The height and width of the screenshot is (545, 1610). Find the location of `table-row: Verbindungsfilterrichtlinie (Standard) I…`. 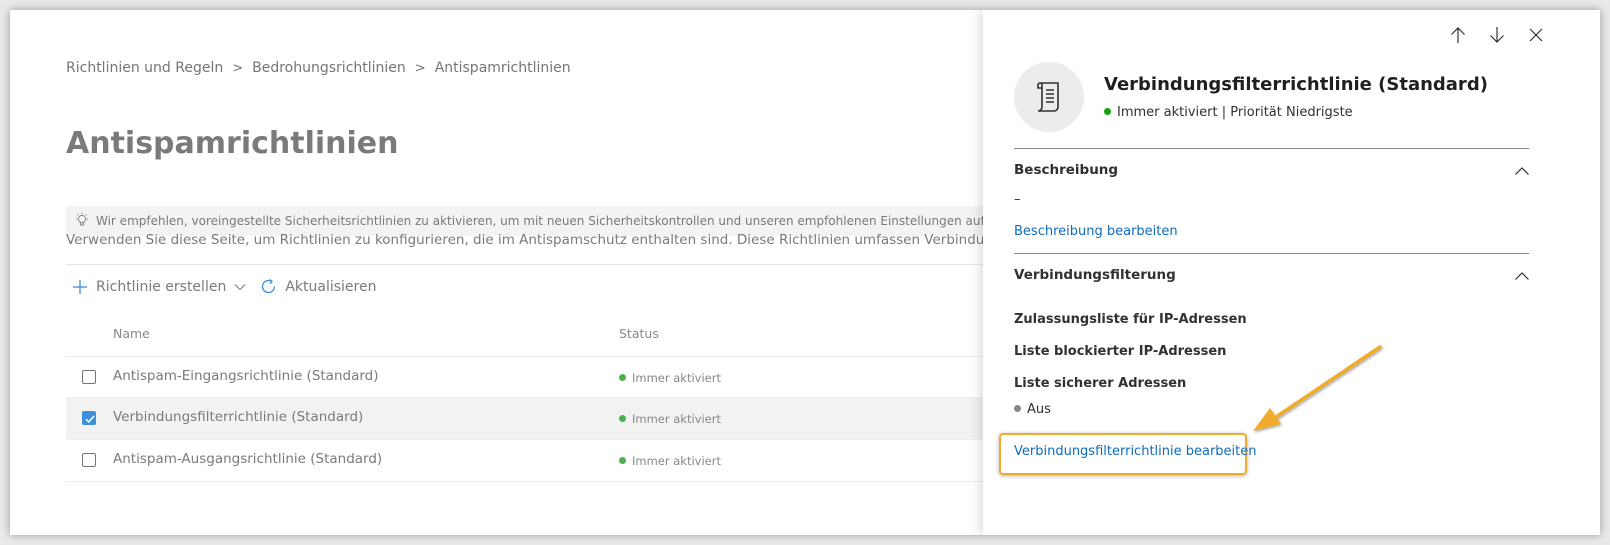

table-row: Verbindungsfilterrichtlinie (Standard) I… is located at coordinates (538, 419).